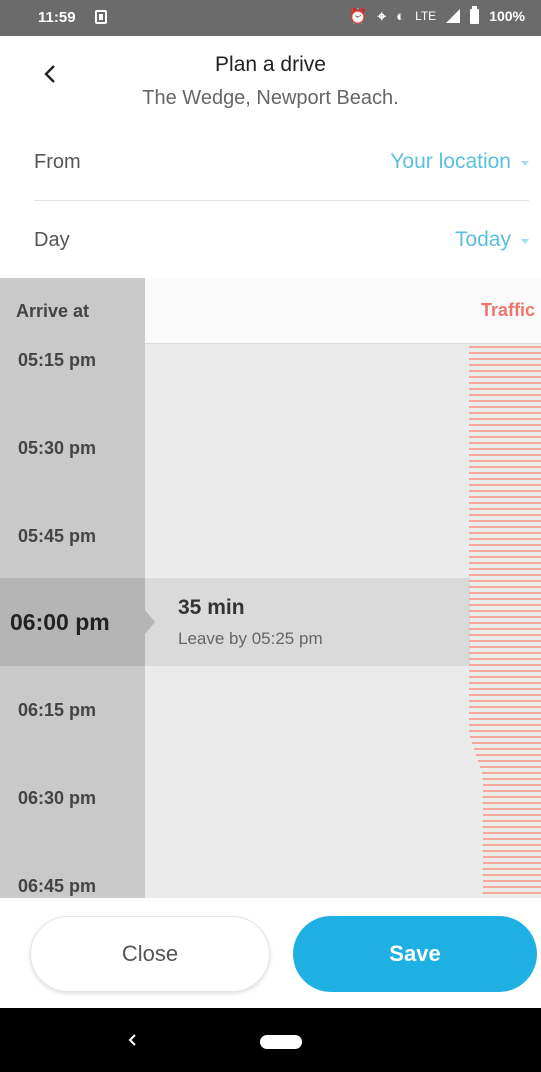 This screenshot has height=1072, width=541. Describe the element at coordinates (72, 311) in the screenshot. I see `arrive-at-header: Arrive at` at that location.